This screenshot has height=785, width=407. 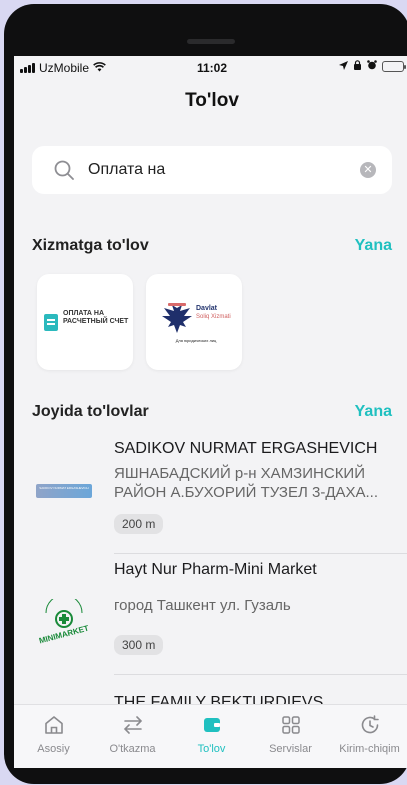 I want to click on battery-icon, so click(x=394, y=66).